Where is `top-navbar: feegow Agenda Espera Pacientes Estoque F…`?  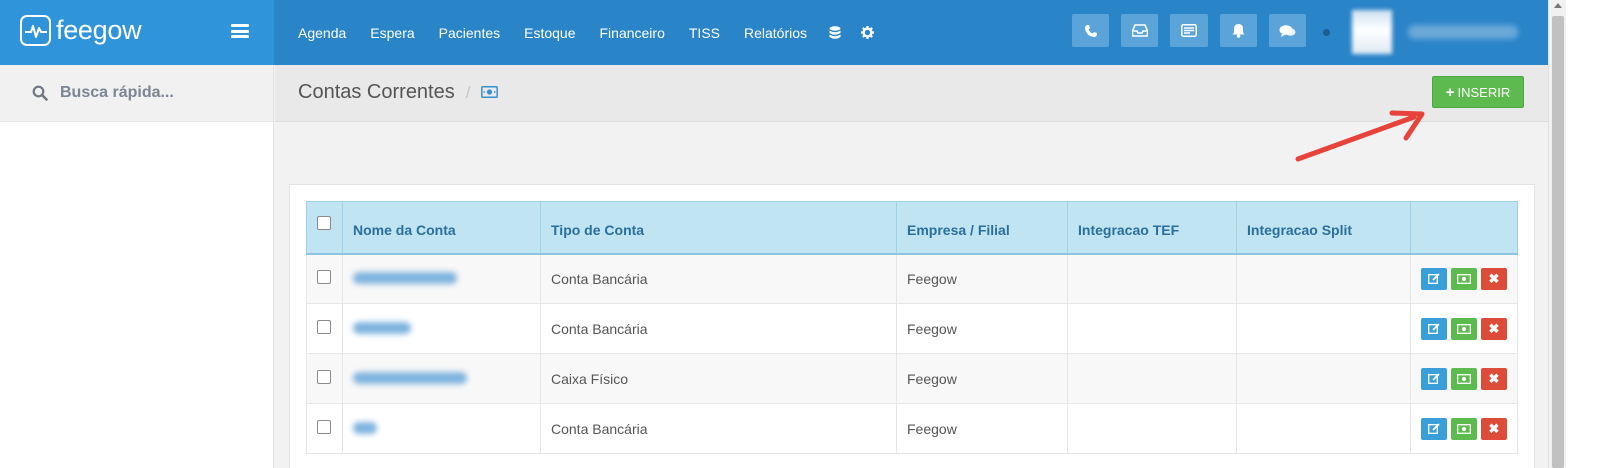 top-navbar: feegow Agenda Espera Pacientes Estoque F… is located at coordinates (791, 32).